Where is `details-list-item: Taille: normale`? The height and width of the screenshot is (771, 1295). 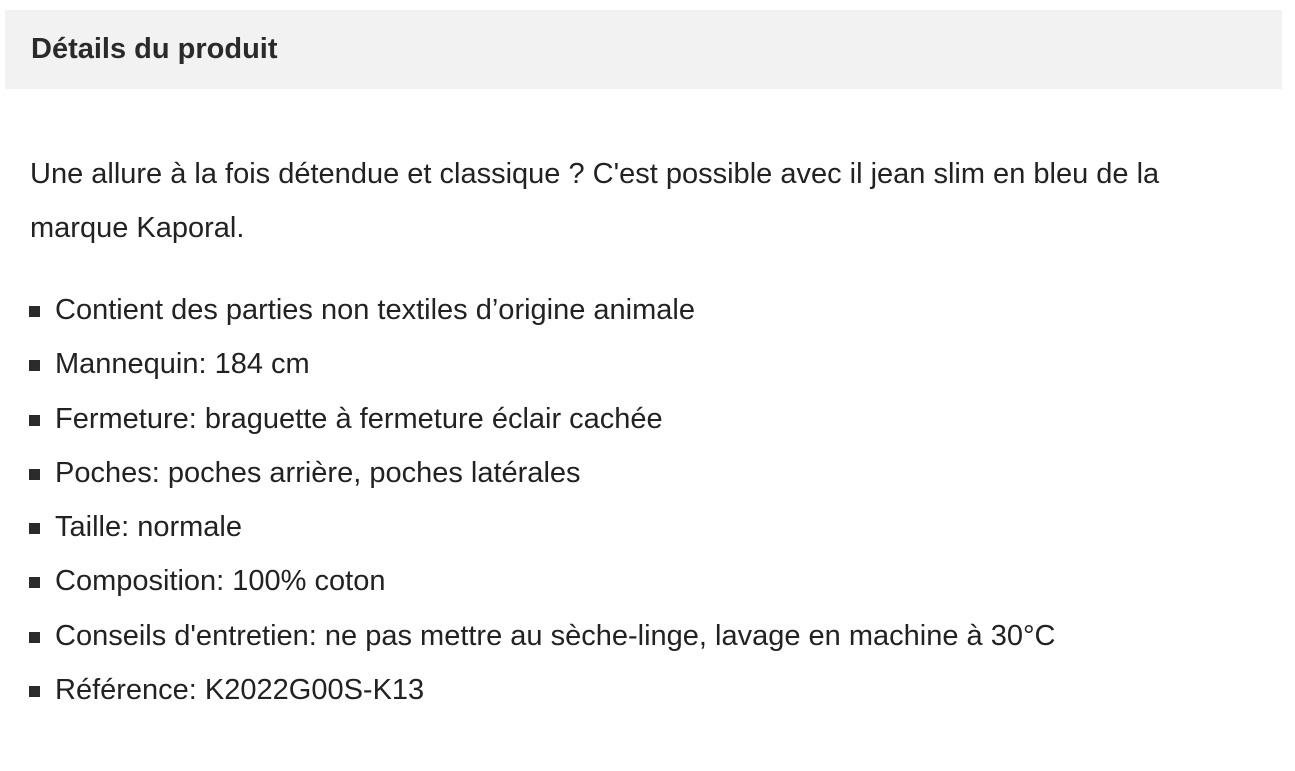 details-list-item: Taille: normale is located at coordinates (542, 527).